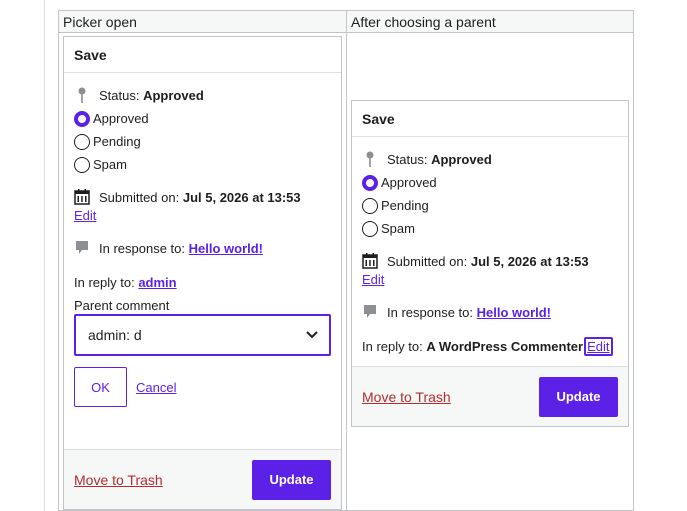 The width and height of the screenshot is (687, 511). What do you see at coordinates (505, 346) in the screenshot?
I see `in-reply-author-value: A WordPress Commenter` at bounding box center [505, 346].